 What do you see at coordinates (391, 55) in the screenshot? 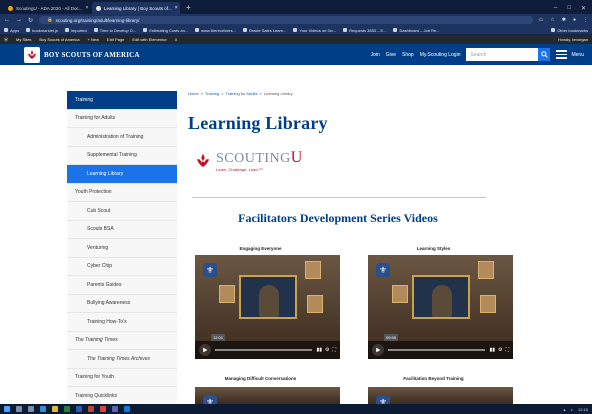
I see `nav-give: Give` at bounding box center [391, 55].